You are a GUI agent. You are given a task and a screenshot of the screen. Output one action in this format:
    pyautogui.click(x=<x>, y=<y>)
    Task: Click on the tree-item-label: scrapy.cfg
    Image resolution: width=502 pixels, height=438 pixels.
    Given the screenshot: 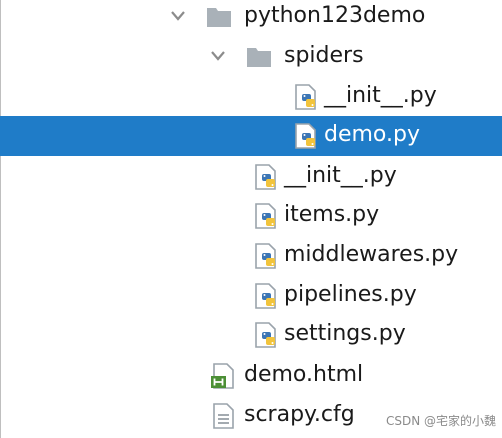 What is the action you would take?
    pyautogui.click(x=299, y=414)
    